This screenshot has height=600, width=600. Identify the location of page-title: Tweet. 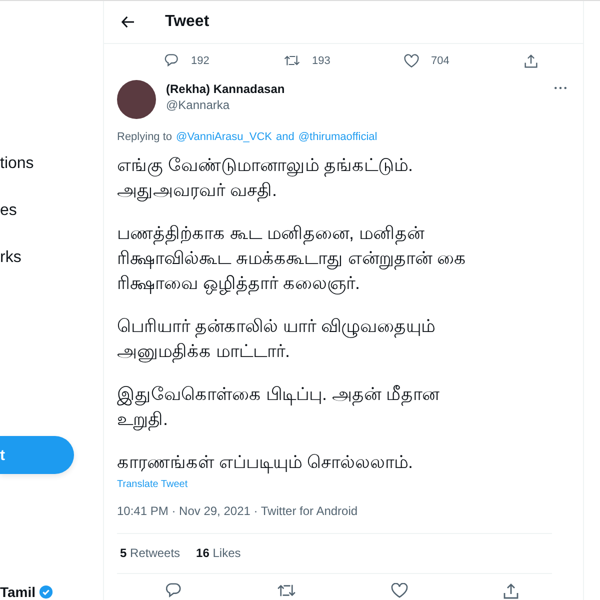
(187, 22).